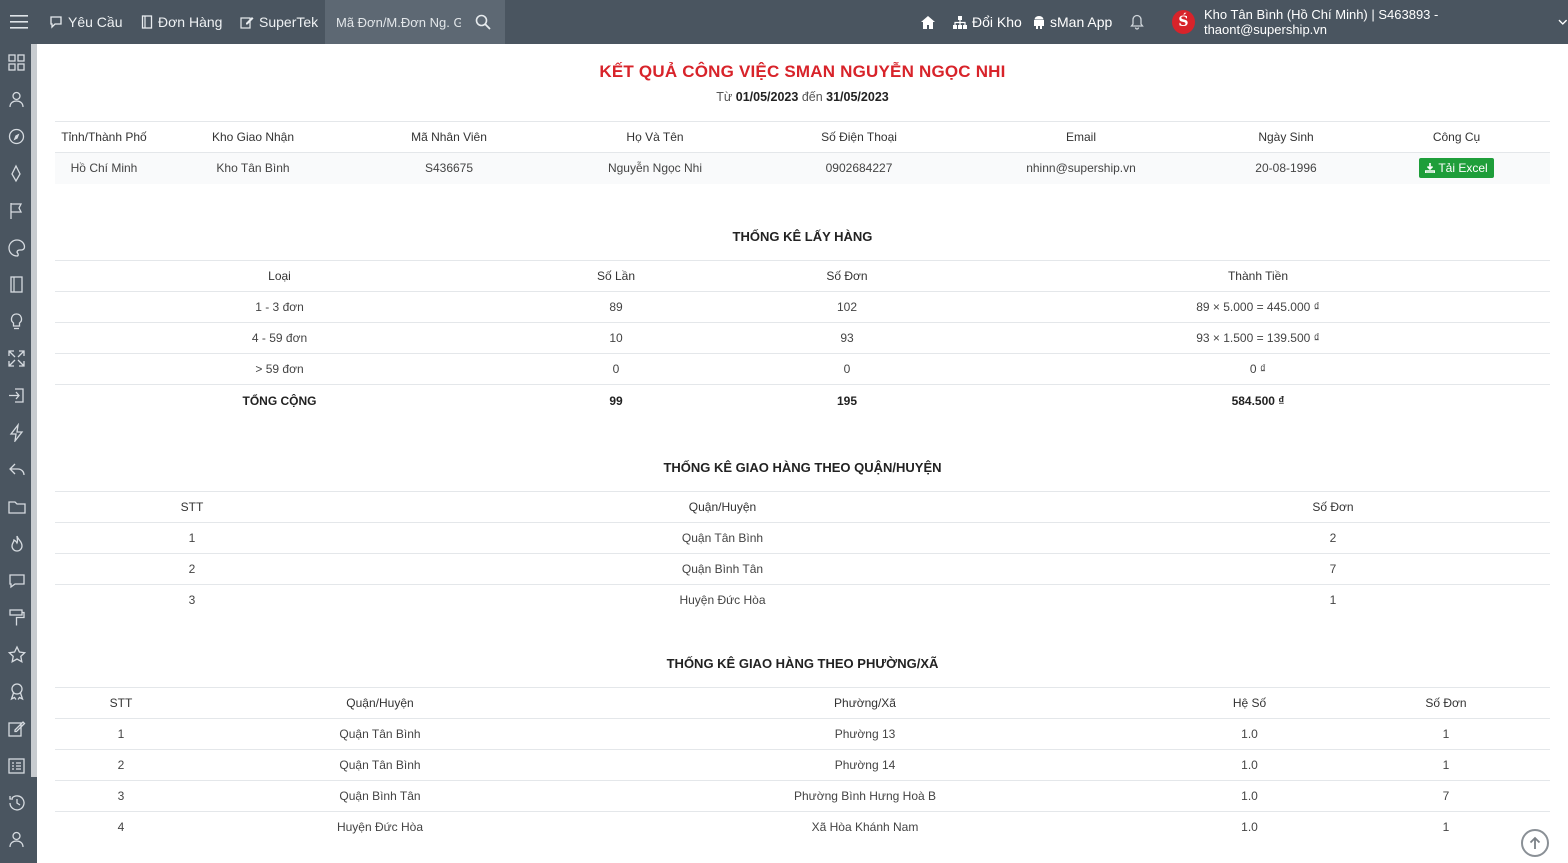 This screenshot has width=1568, height=863. Describe the element at coordinates (724, 97) in the screenshot. I see `range-from-label: Từ` at that location.